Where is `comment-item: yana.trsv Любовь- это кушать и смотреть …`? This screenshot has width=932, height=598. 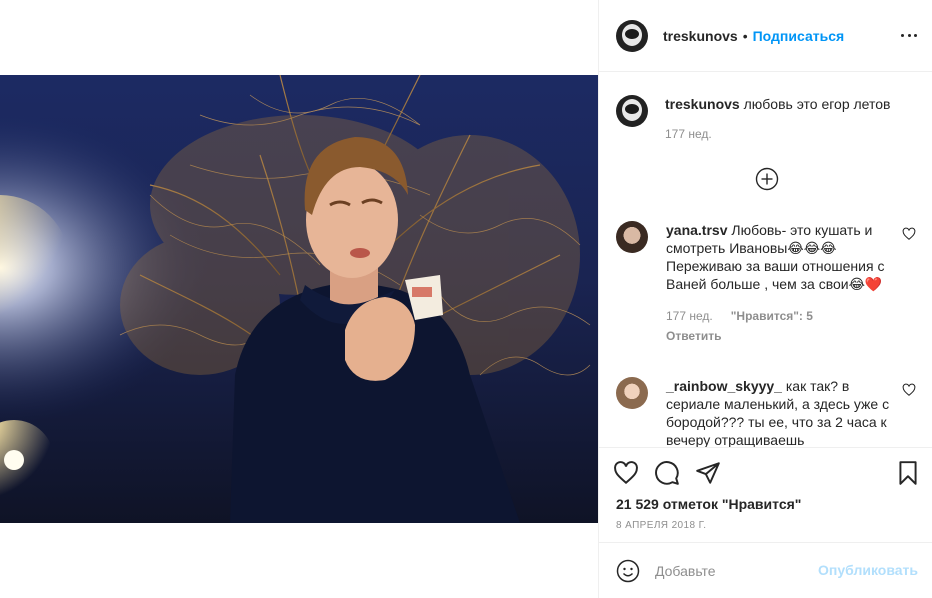 comment-item: yana.trsv Любовь- это кушать и смотреть … is located at coordinates (766, 283).